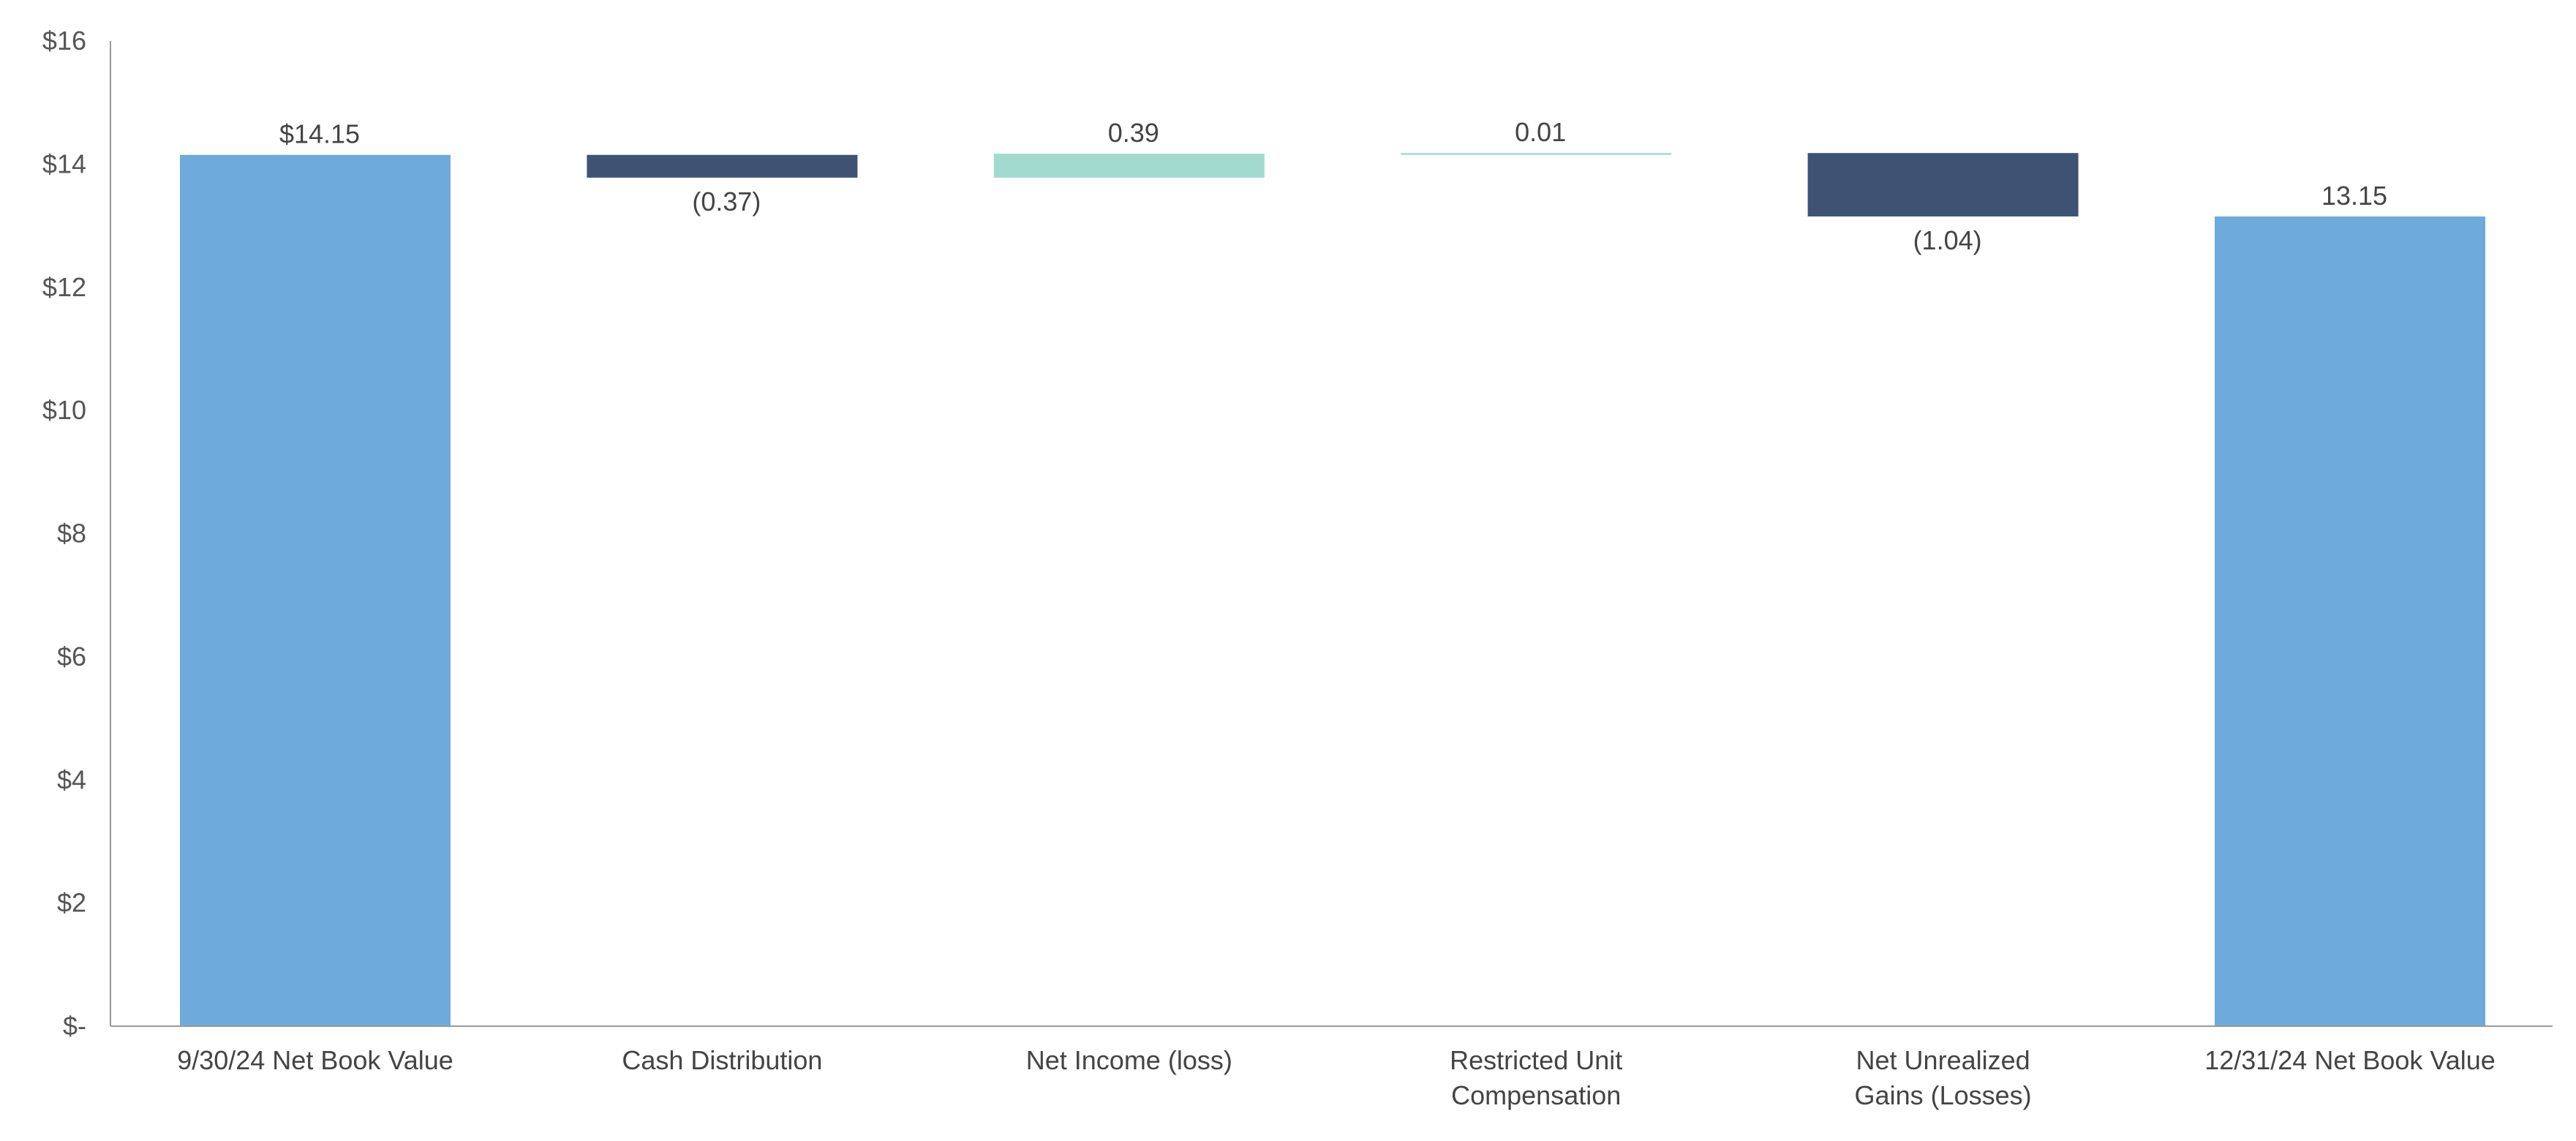  I want to click on x-tick-label: Compensation, so click(1536, 1095).